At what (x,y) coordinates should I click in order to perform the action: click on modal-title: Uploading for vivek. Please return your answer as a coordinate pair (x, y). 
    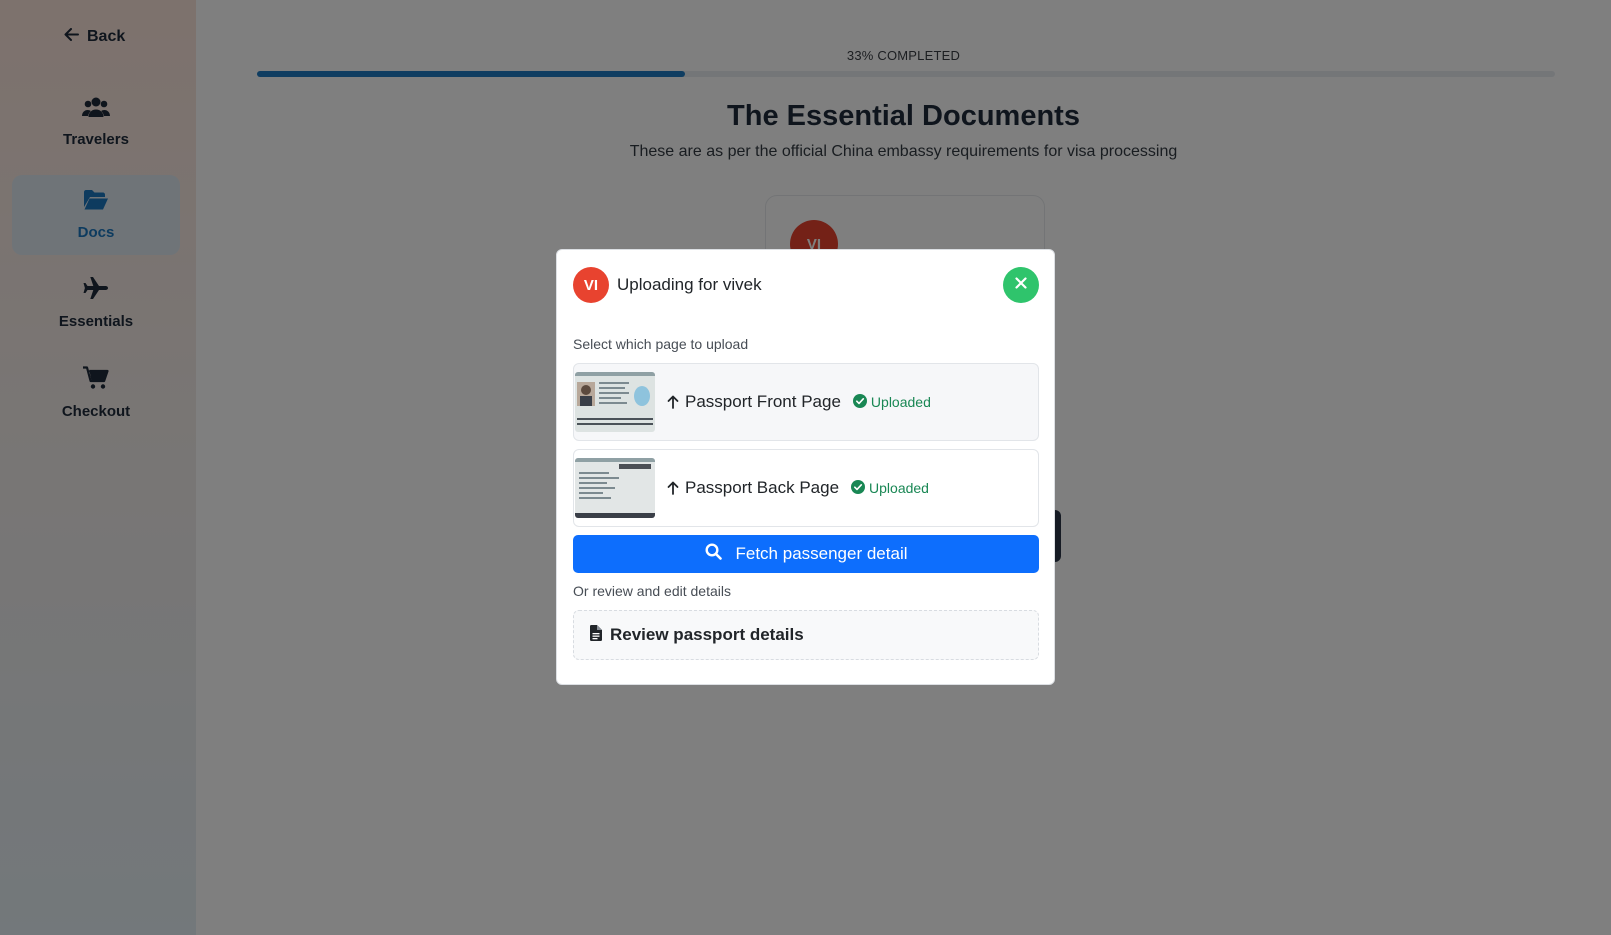
    Looking at the image, I should click on (689, 284).